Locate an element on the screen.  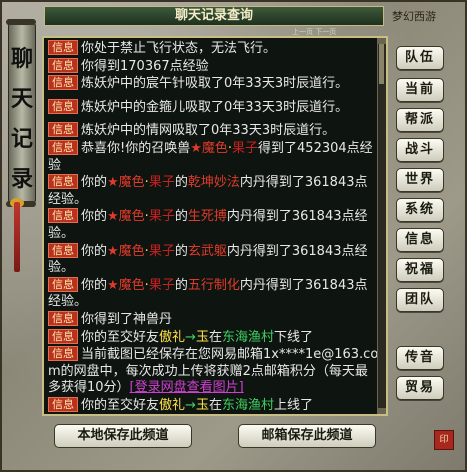
banner-char-4: 录 is located at coordinates (21, 179).